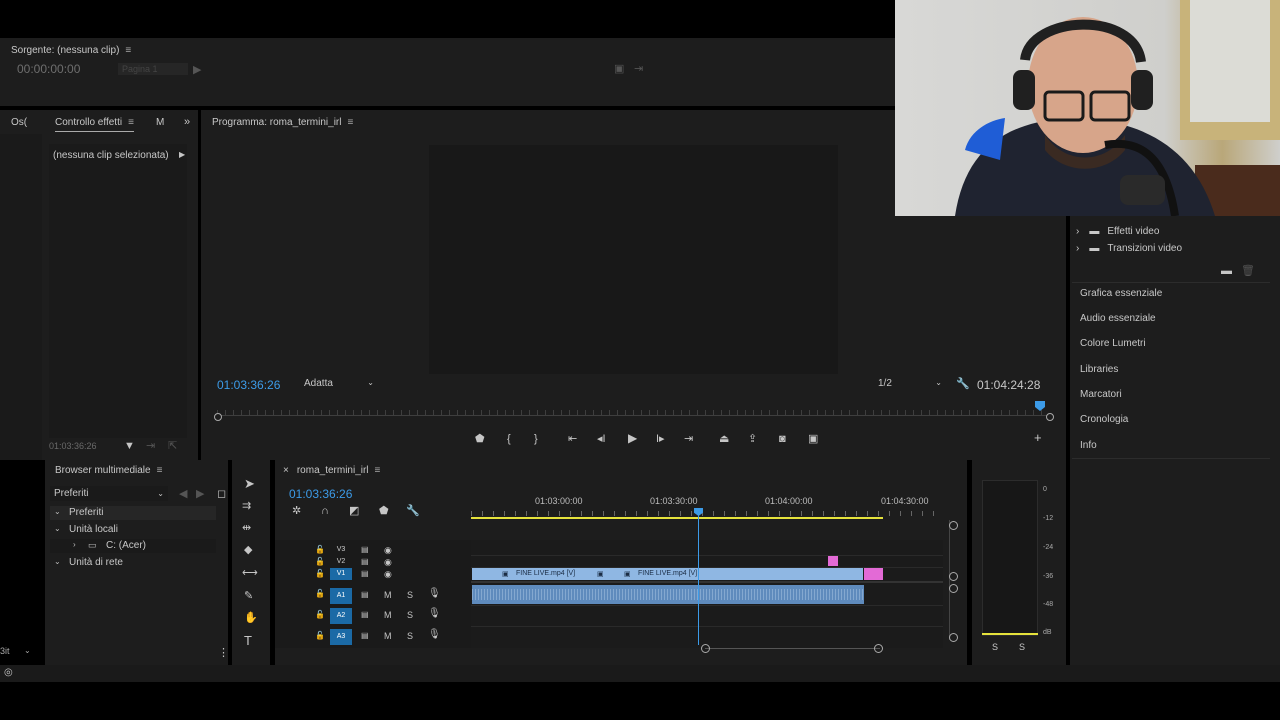 The height and width of the screenshot is (720, 1280). Describe the element at coordinates (878, 648) in the screenshot. I see `zoom-handle-right` at that location.